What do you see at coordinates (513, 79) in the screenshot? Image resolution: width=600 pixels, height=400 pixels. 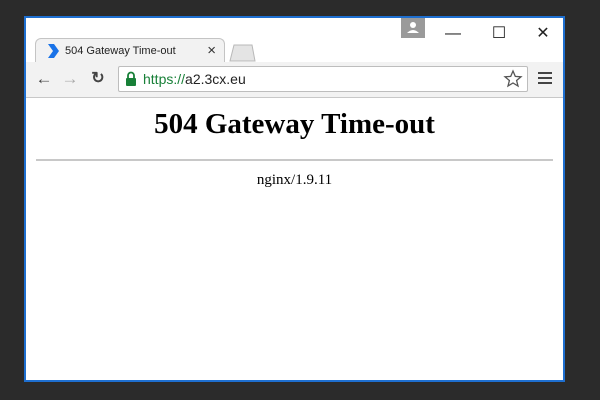 I see `star-icon` at bounding box center [513, 79].